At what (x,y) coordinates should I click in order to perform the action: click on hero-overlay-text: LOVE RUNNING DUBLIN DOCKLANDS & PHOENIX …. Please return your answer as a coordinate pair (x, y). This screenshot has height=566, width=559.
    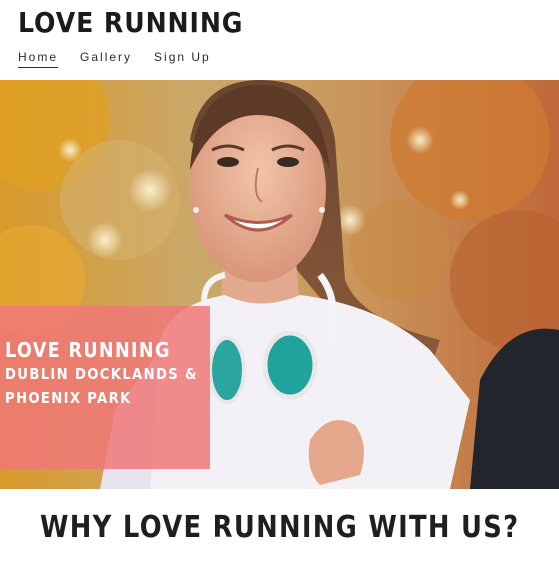
    Looking at the image, I should click on (101, 374).